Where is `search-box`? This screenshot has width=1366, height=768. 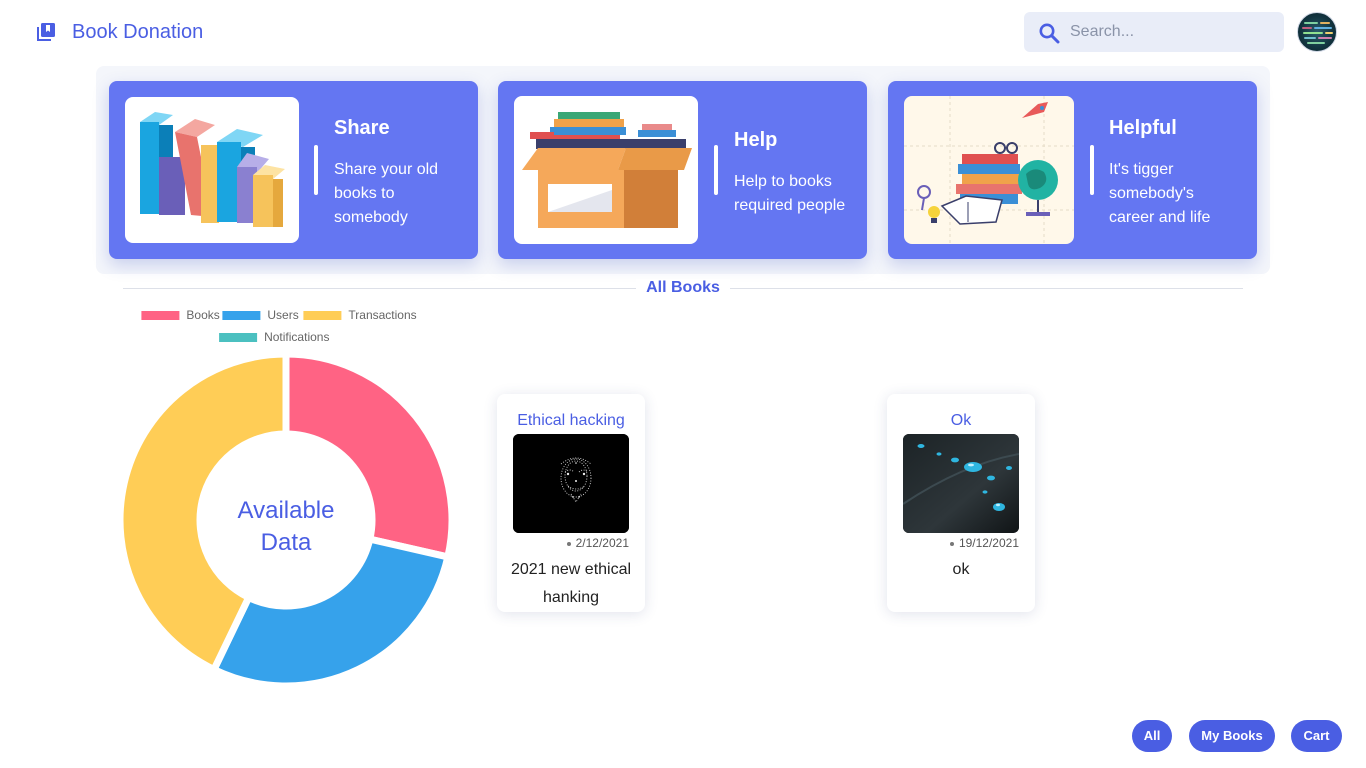
search-box is located at coordinates (1154, 32).